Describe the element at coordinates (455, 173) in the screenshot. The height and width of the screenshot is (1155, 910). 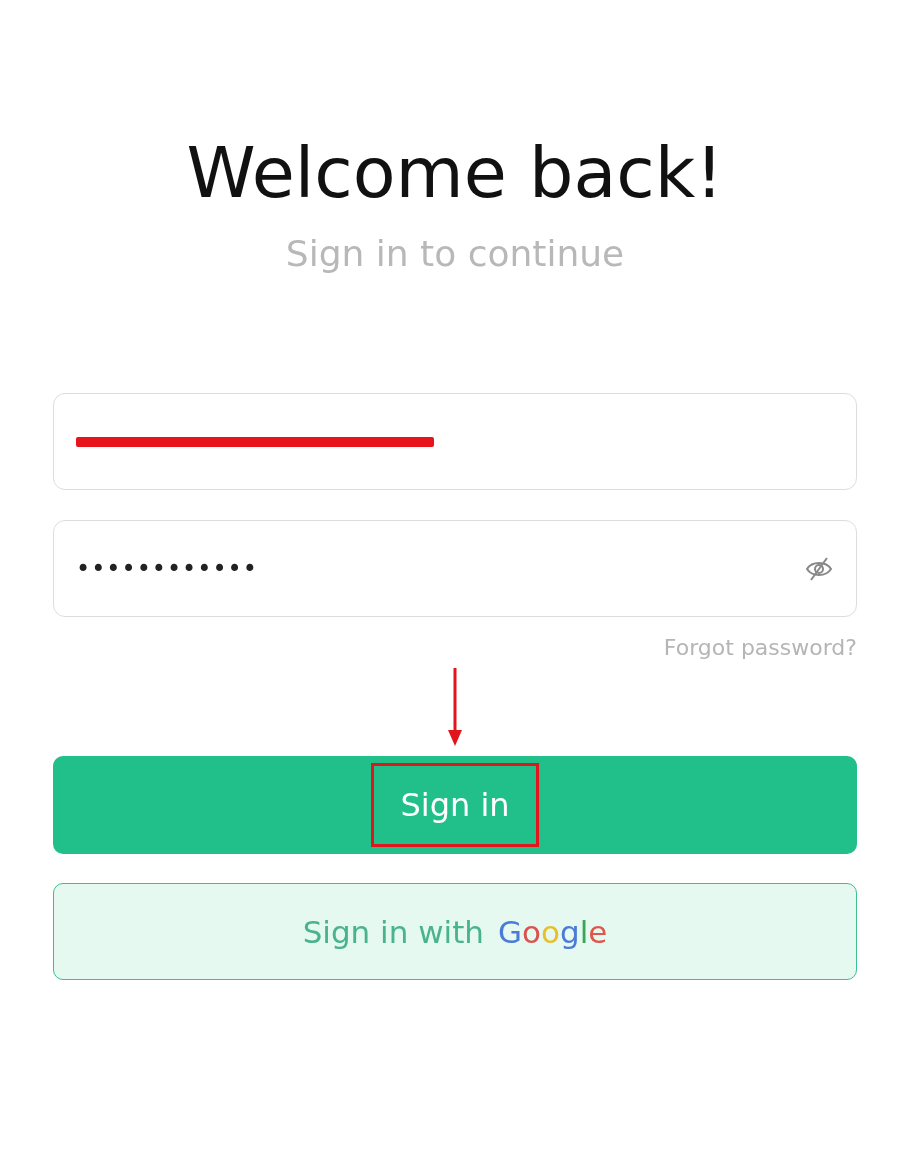
I see `page-heading: Welcome back!` at that location.